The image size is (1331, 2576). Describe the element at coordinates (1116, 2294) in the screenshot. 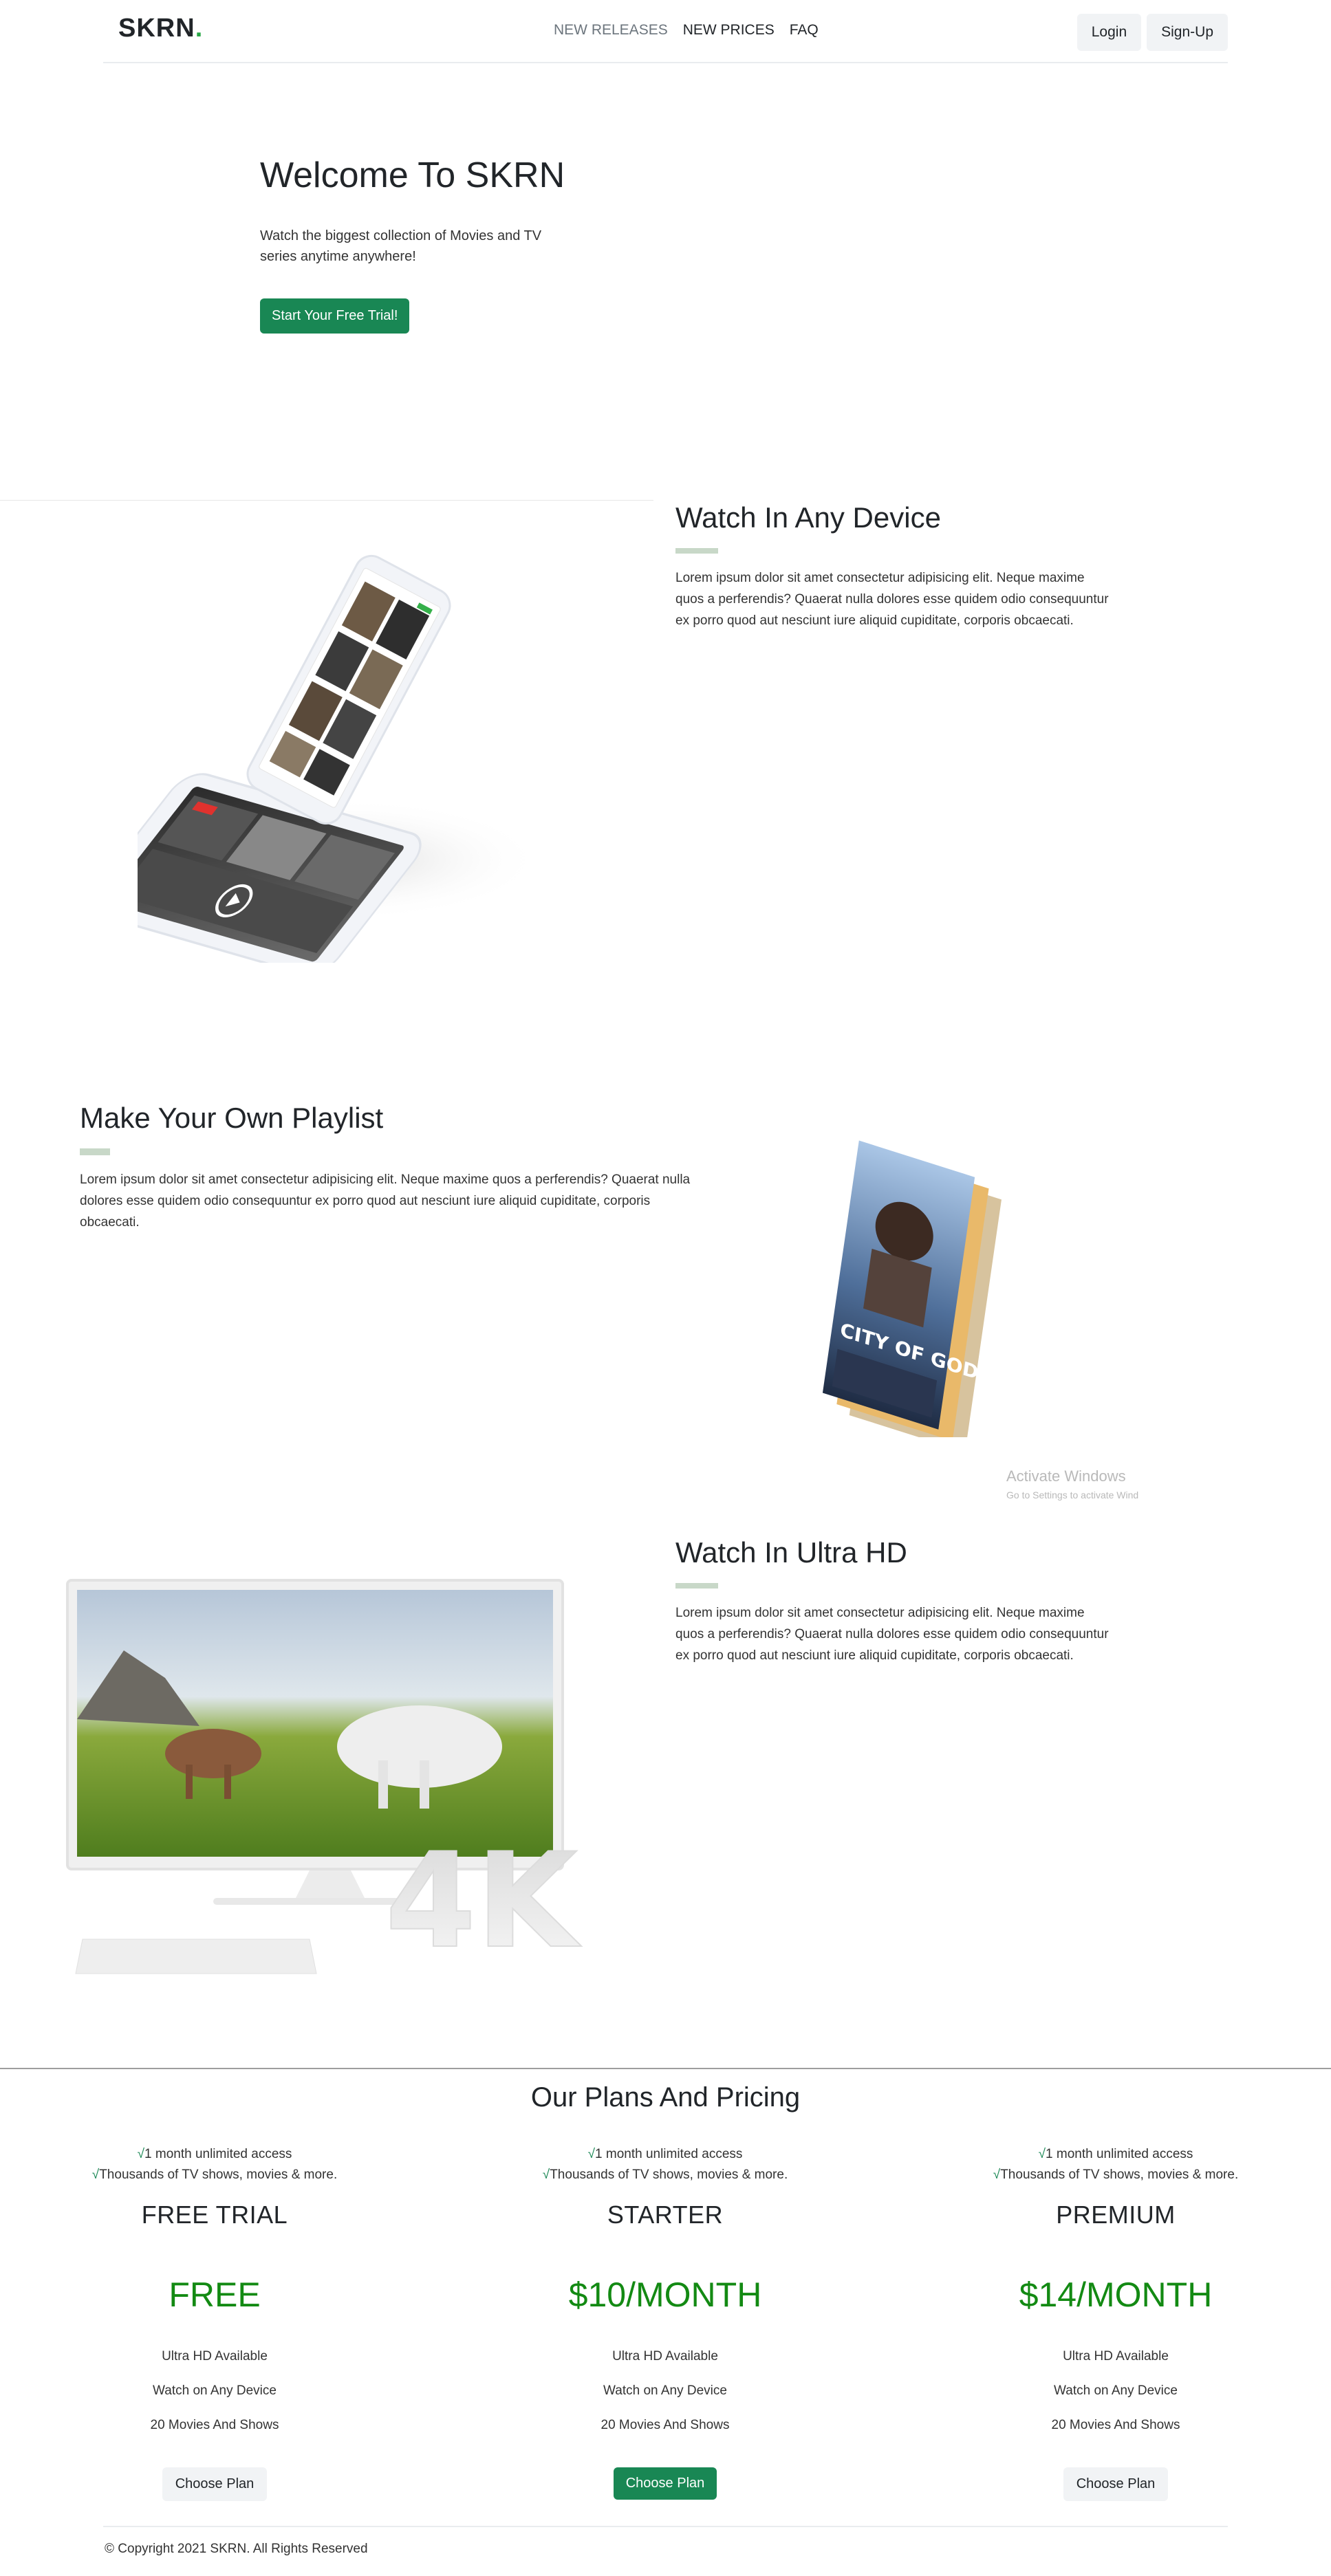

I see `plan-price: $14/MONTH` at that location.